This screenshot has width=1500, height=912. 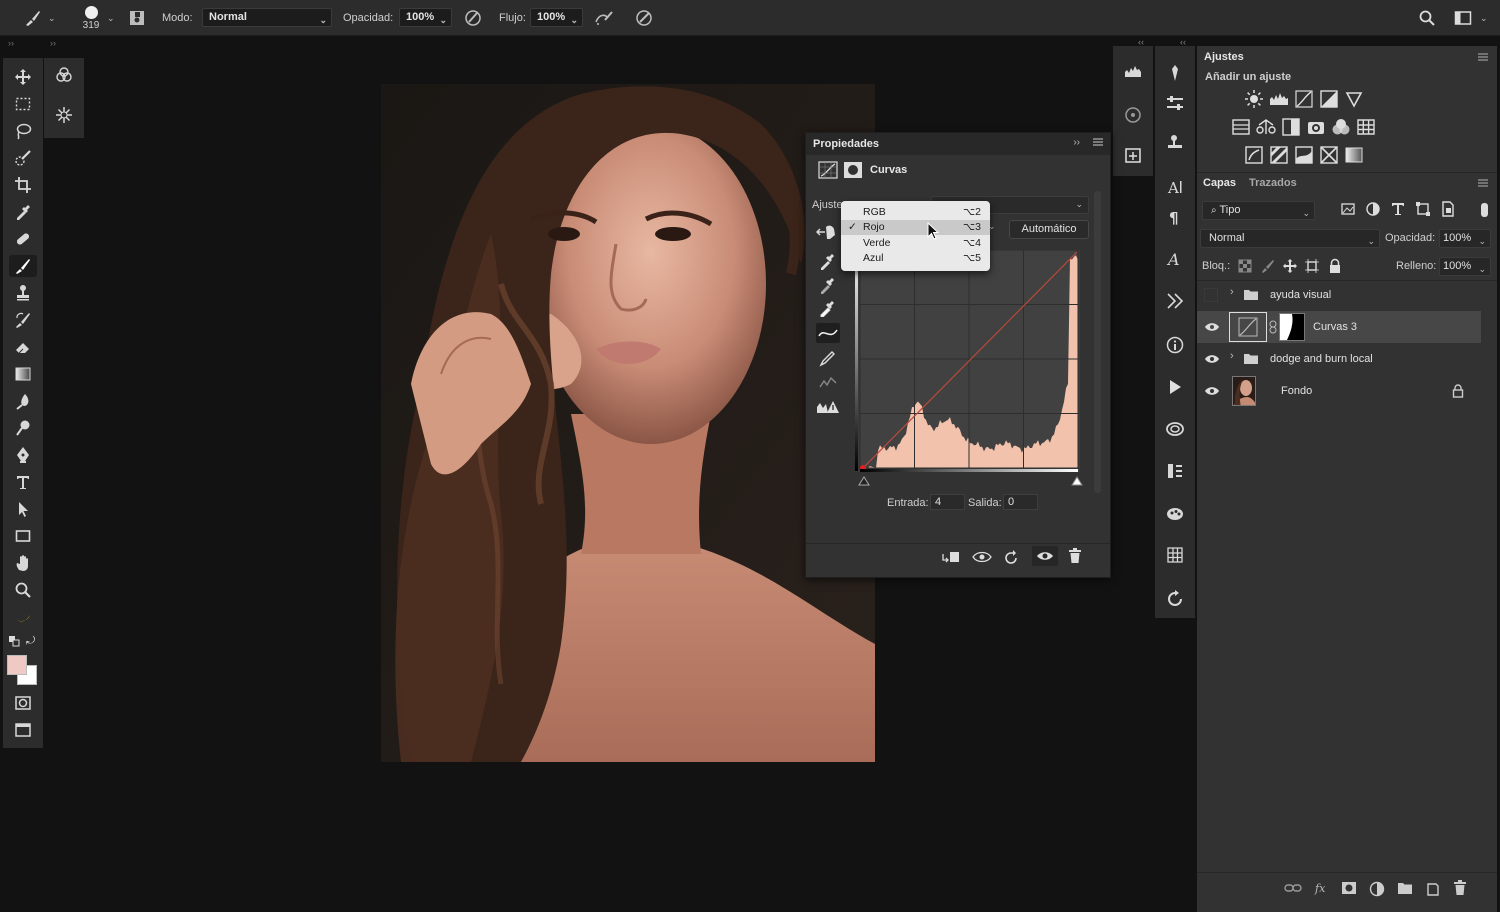 What do you see at coordinates (473, 18) in the screenshot?
I see `pressure-opacity-icon` at bounding box center [473, 18].